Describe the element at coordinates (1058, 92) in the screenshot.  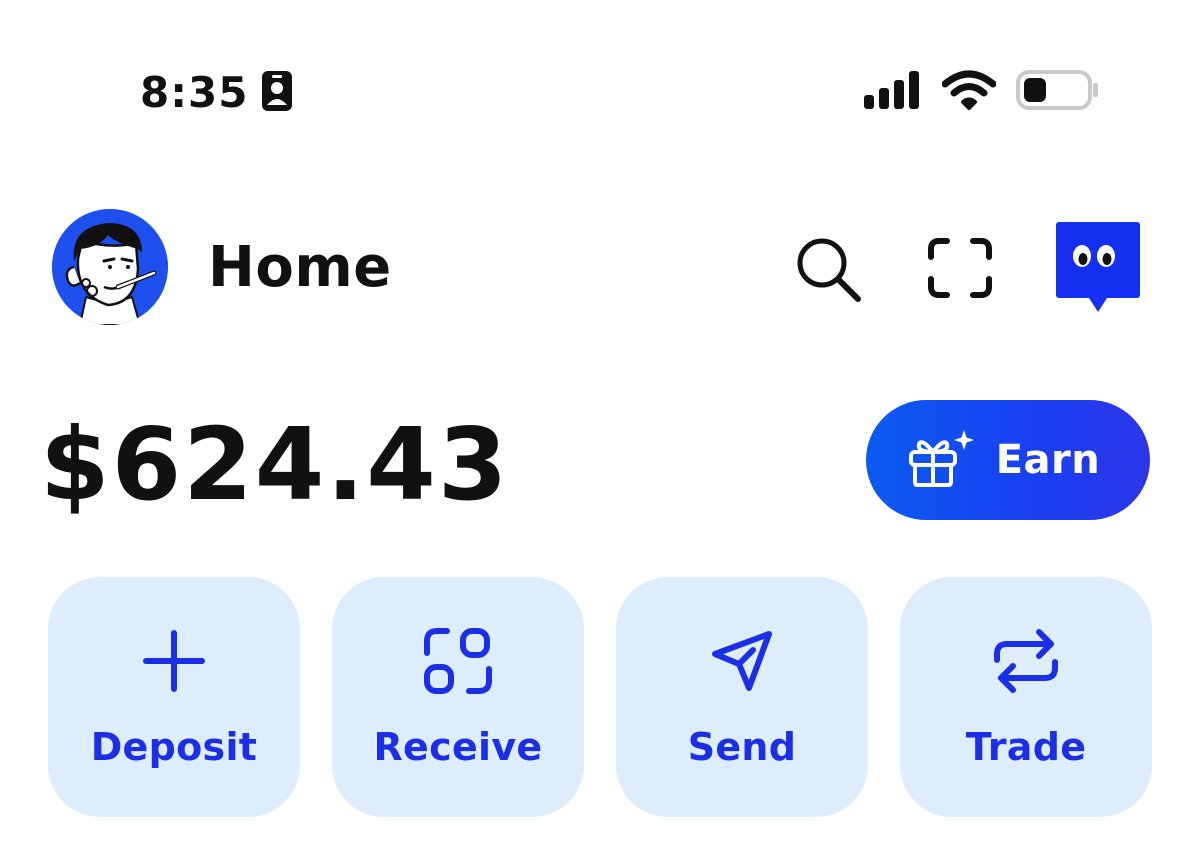
I see `battery-icon` at that location.